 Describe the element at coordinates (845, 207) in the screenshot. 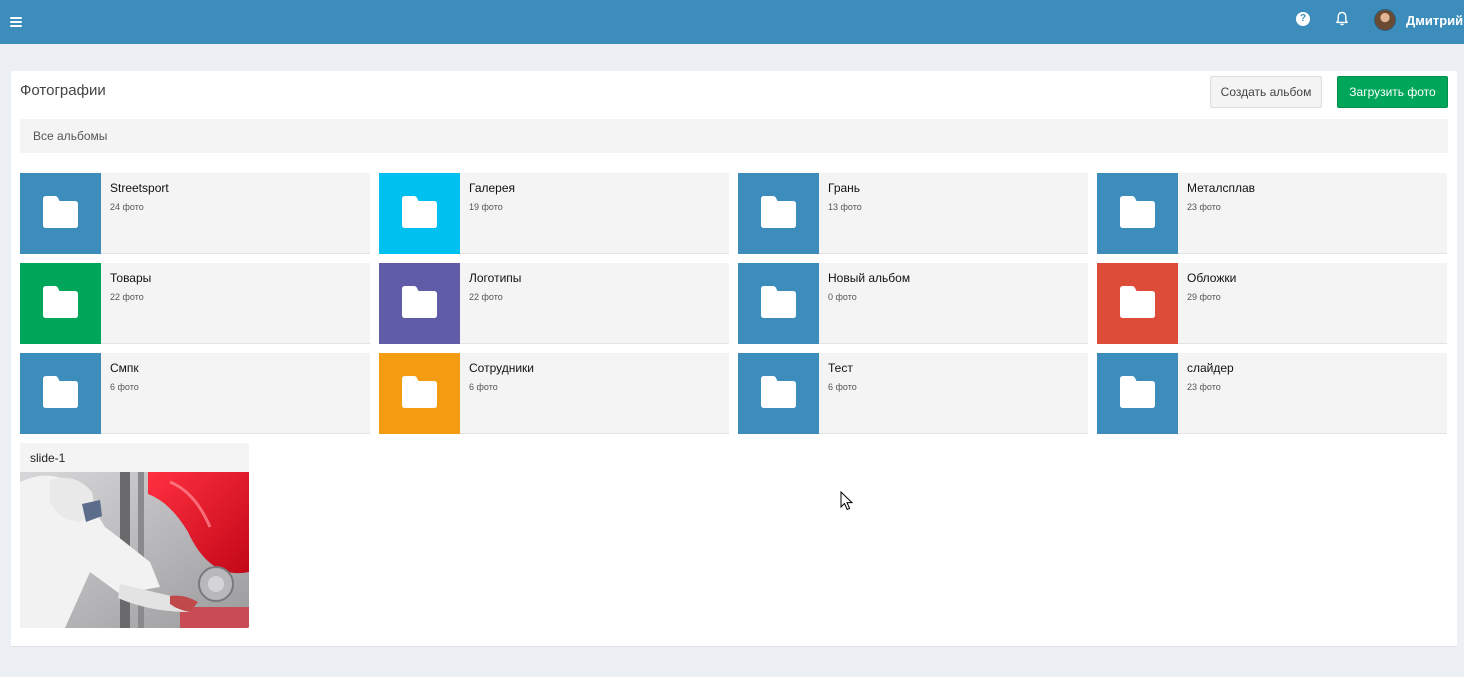

I see `album-photo-count: 13 фото` at that location.